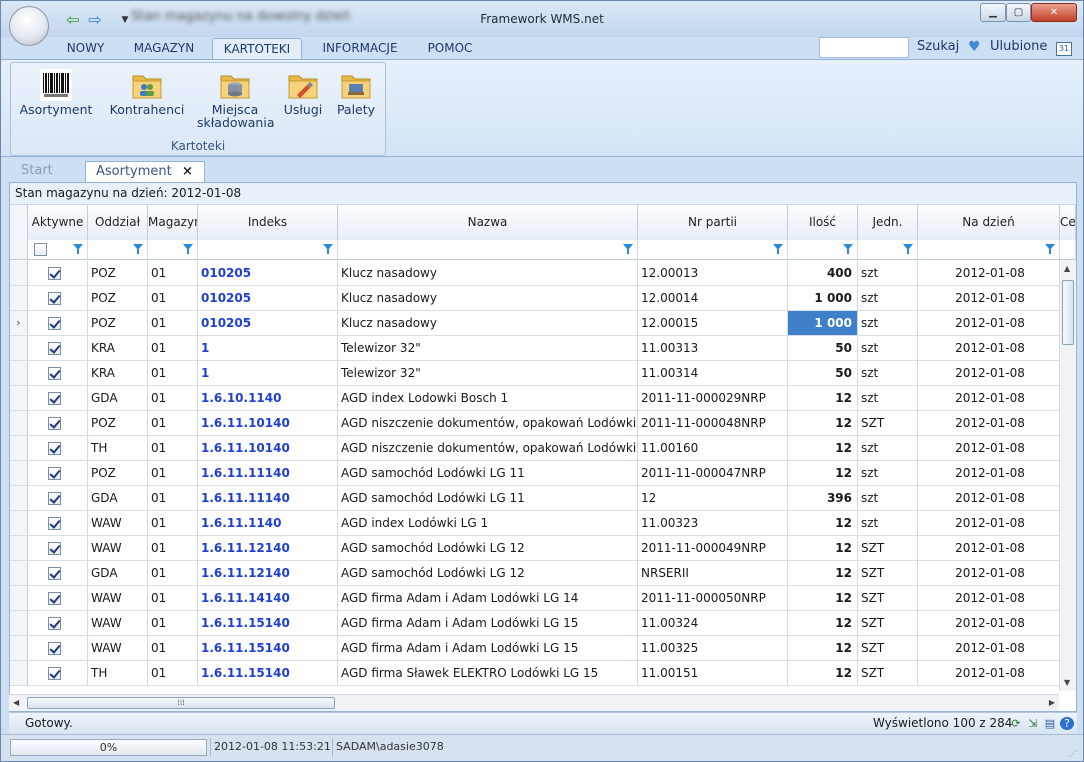  I want to click on asortyment-button: Asortyment, so click(56, 92).